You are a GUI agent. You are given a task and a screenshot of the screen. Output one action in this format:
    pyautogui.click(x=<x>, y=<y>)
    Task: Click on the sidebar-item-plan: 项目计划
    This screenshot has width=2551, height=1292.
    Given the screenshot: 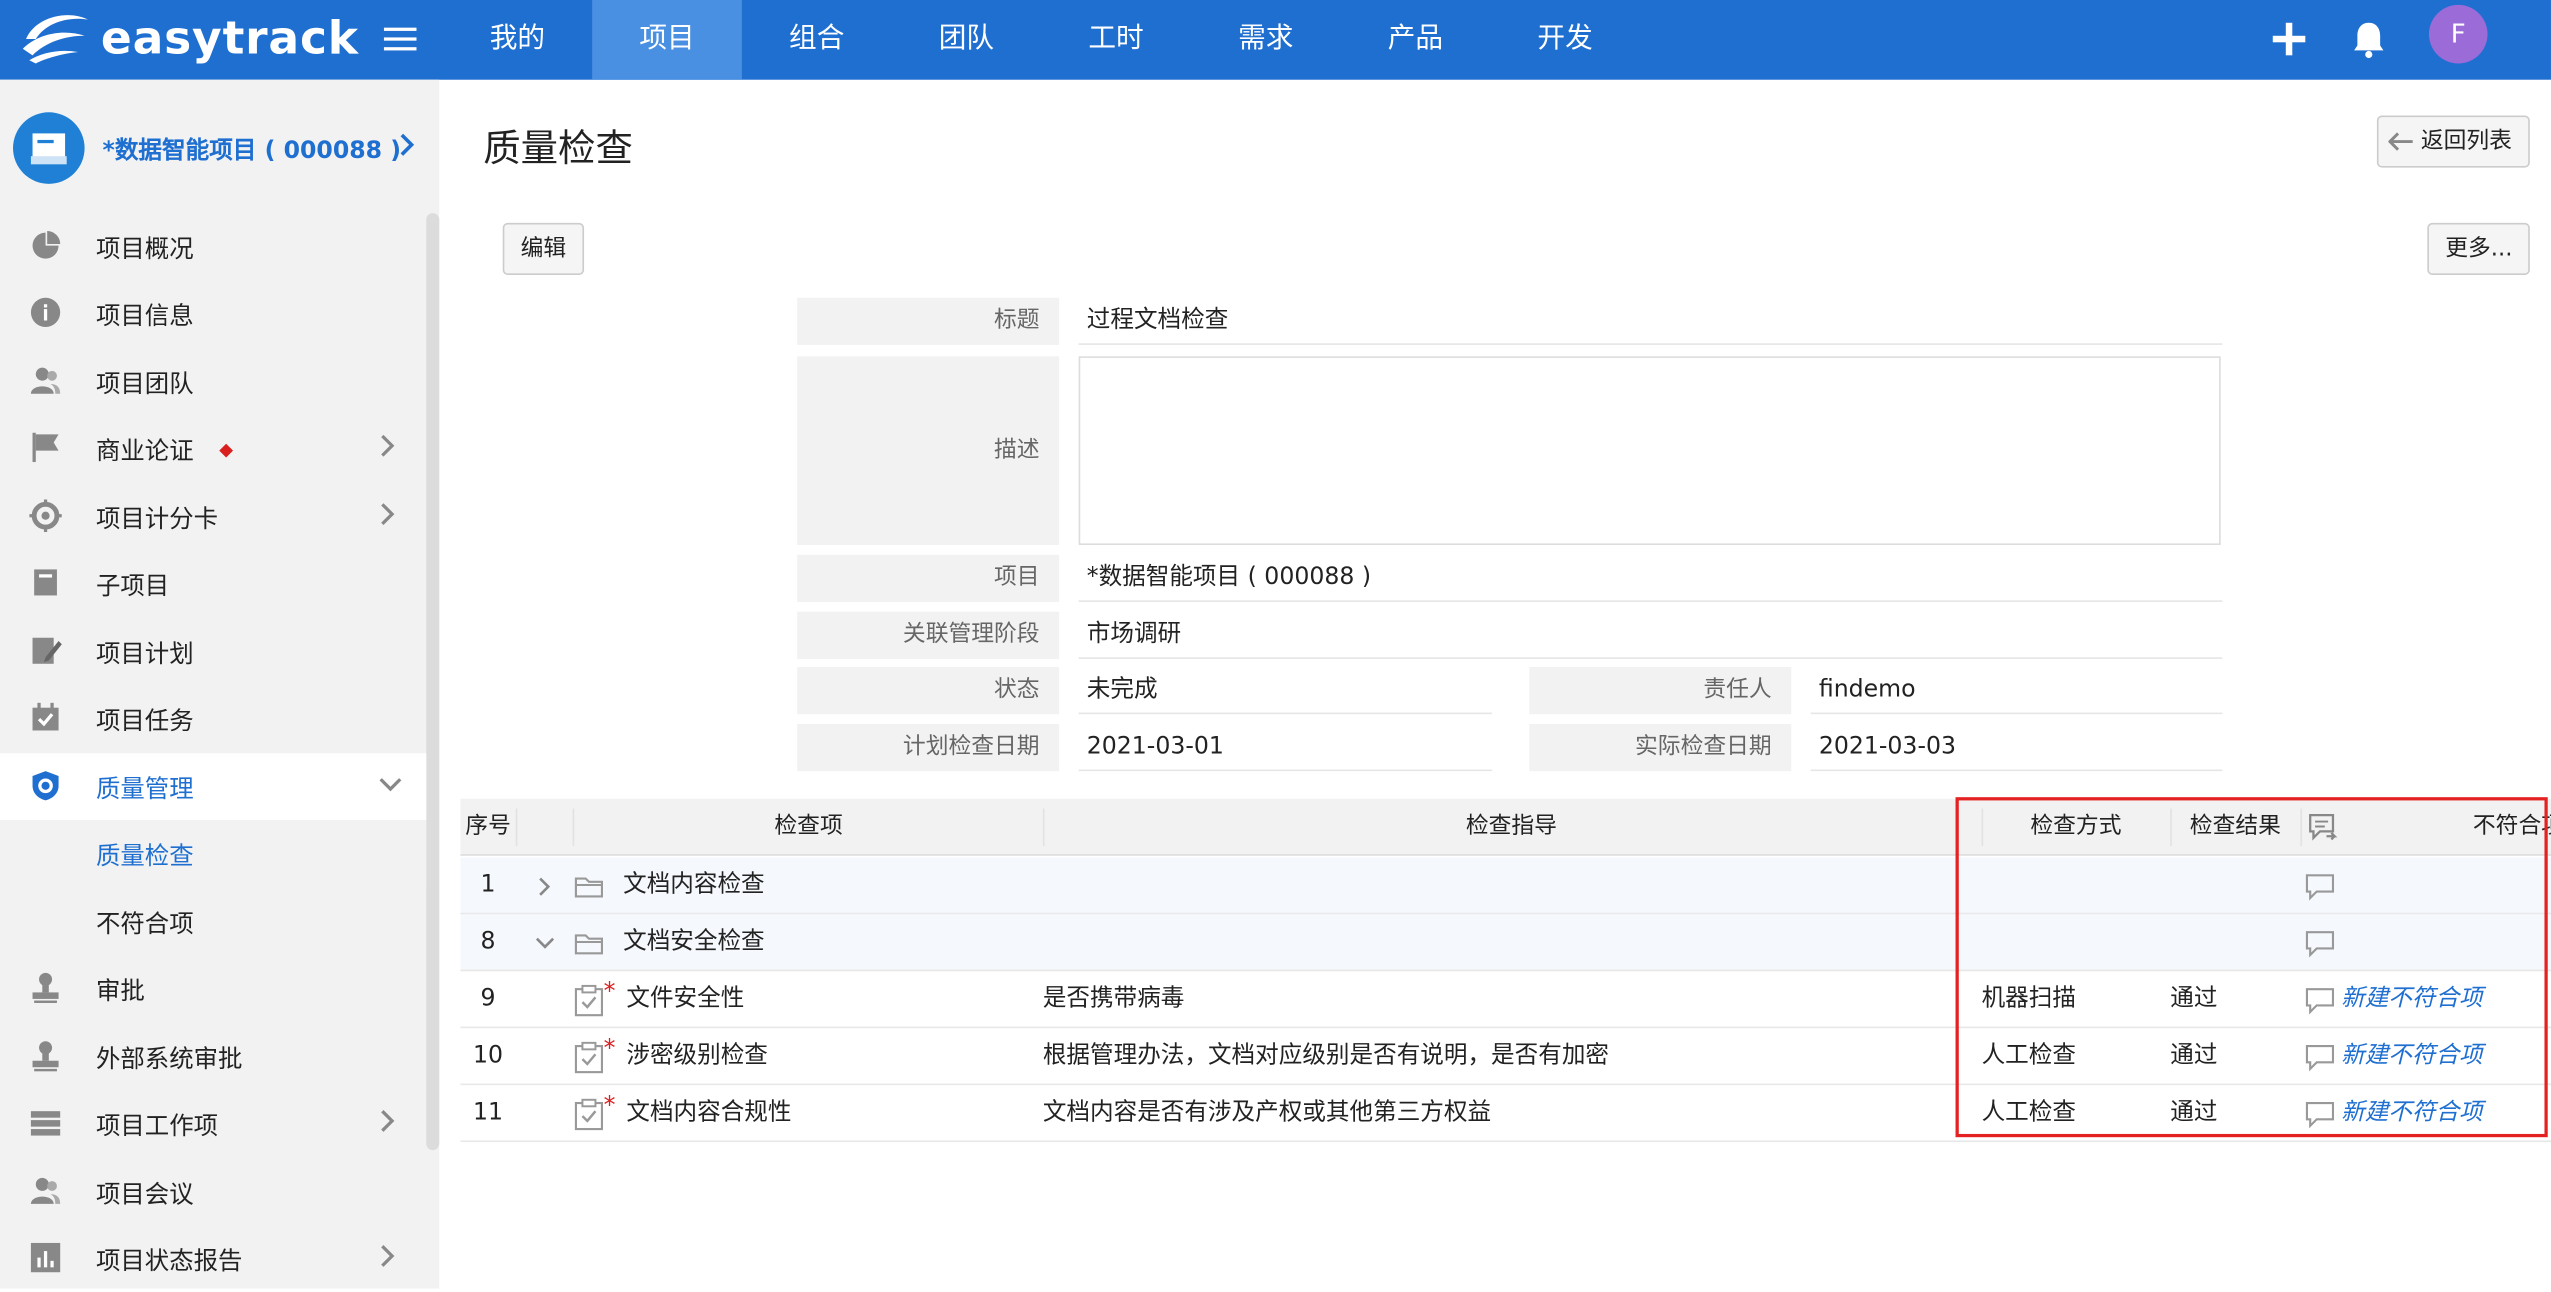 What is the action you would take?
    pyautogui.click(x=213, y=651)
    